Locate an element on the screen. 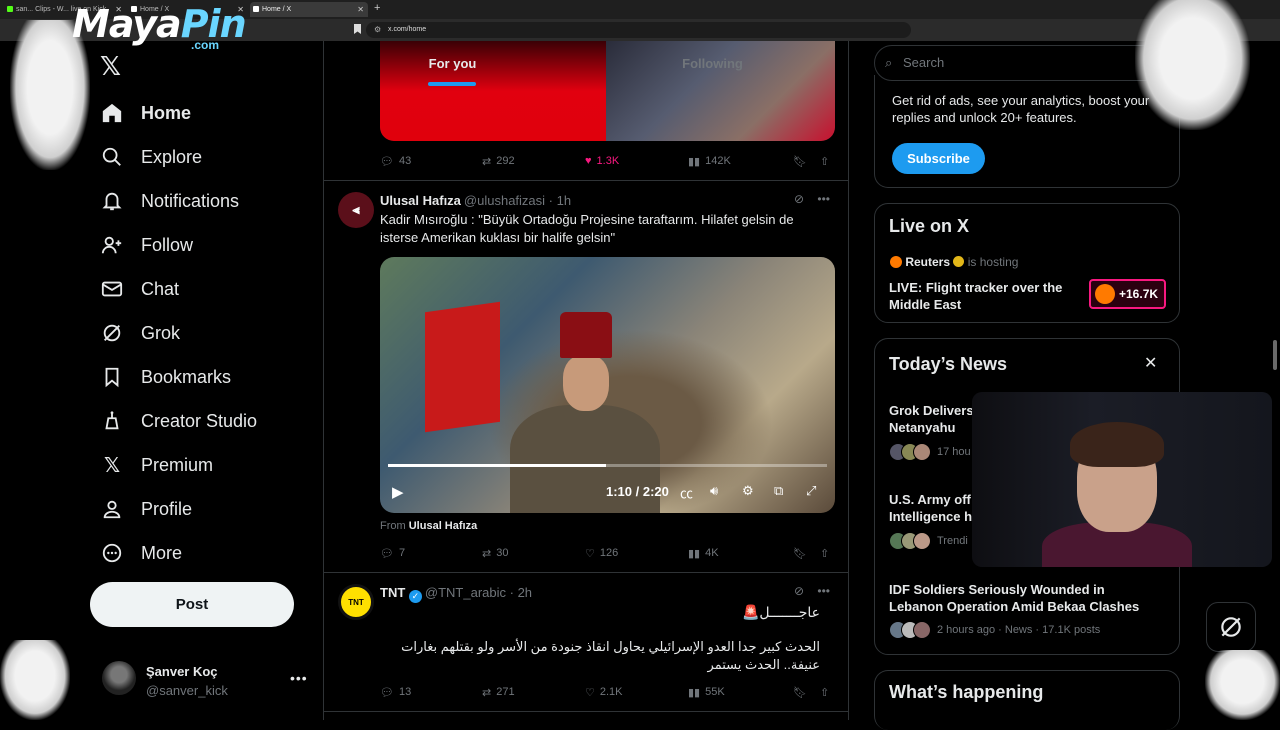  nav-chat: Chat is located at coordinates (139, 289).